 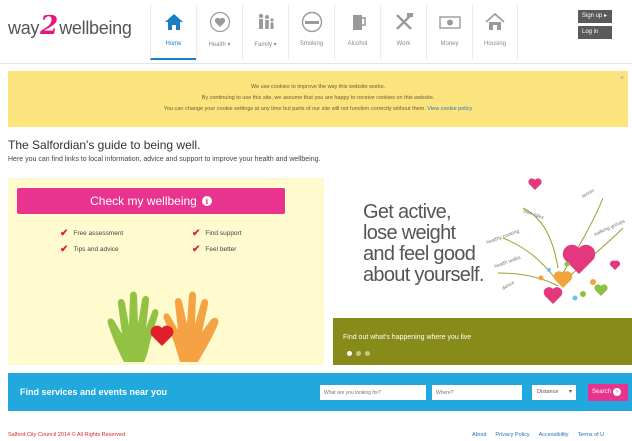 What do you see at coordinates (357, 44) in the screenshot?
I see `nav-item-label: Alcohol` at bounding box center [357, 44].